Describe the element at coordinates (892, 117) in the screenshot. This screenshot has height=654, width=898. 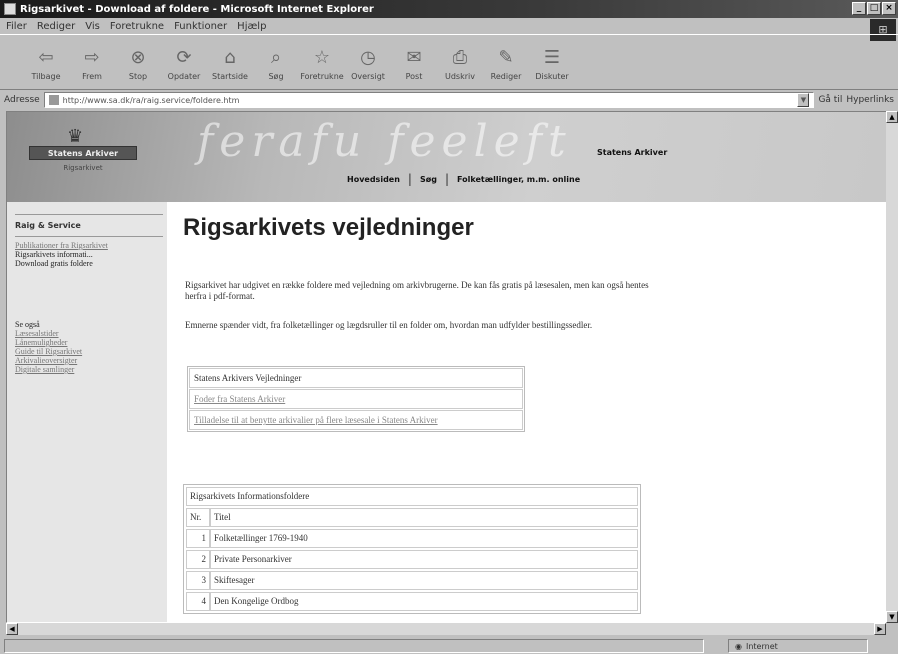
I see `scroll-up-arrow-icon: ▲` at that location.